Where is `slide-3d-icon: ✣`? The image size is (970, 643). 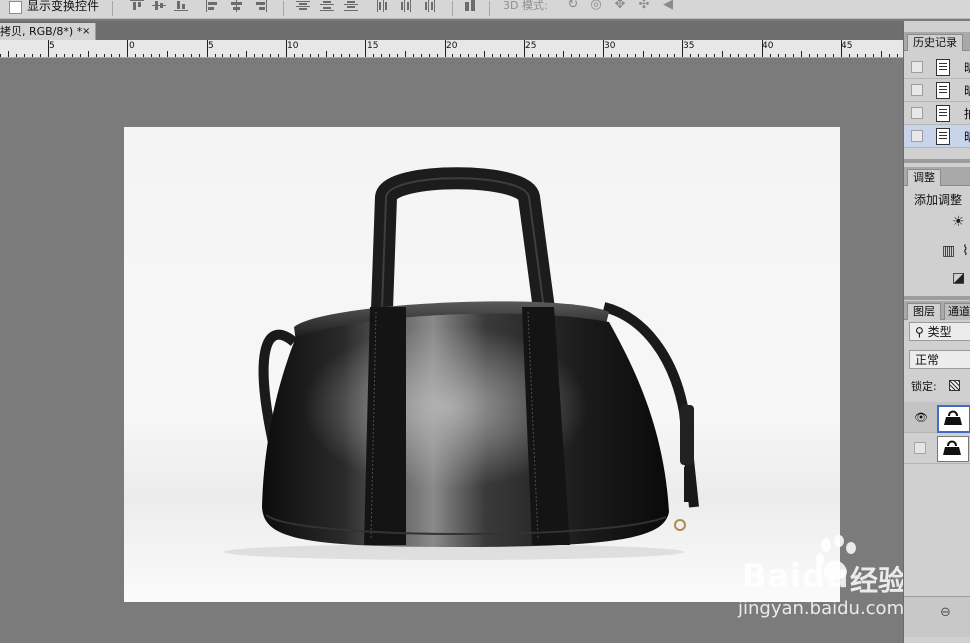
slide-3d-icon: ✣ is located at coordinates (644, 6).